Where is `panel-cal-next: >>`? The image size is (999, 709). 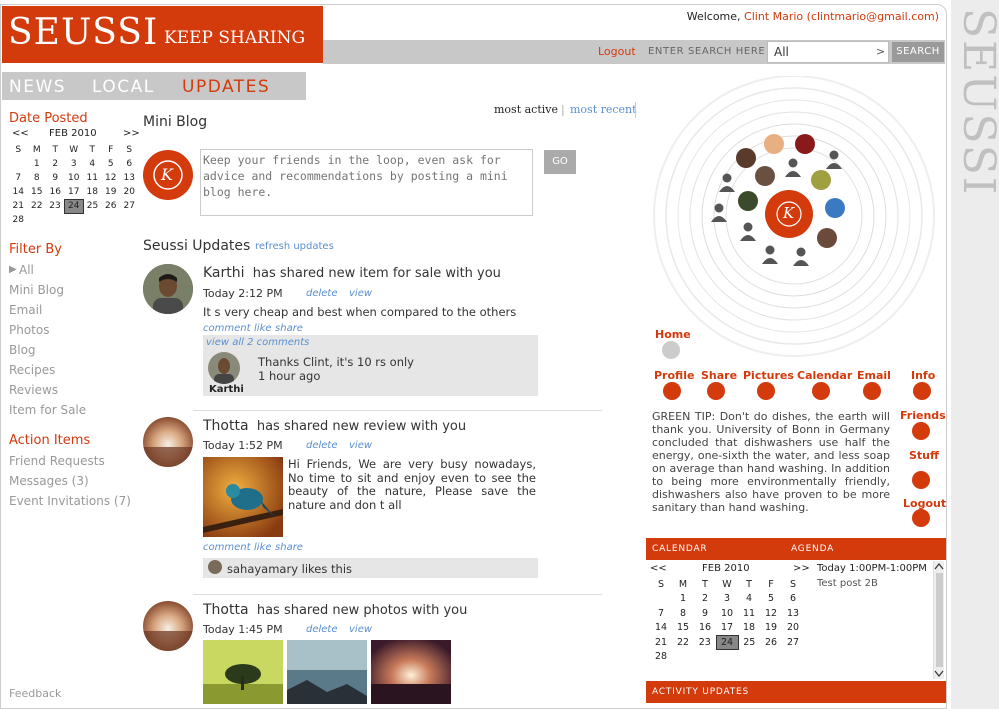
panel-cal-next: >> is located at coordinates (801, 568).